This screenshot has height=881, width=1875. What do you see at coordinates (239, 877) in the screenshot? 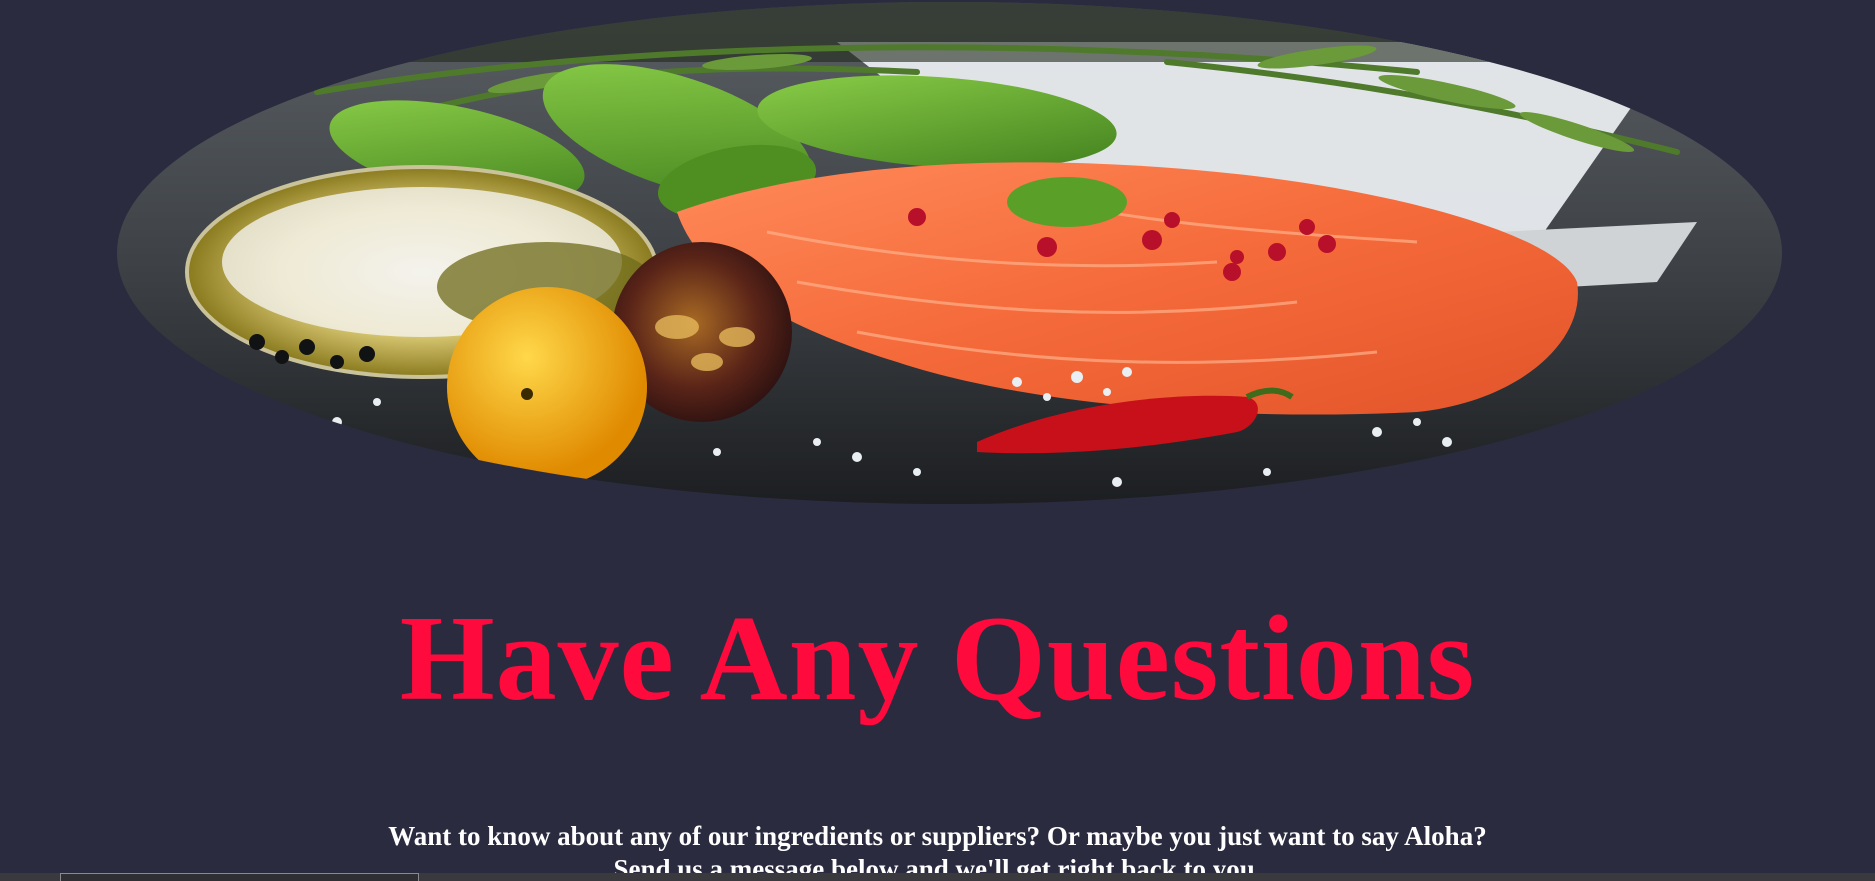
I see `bottom-tab` at bounding box center [239, 877].